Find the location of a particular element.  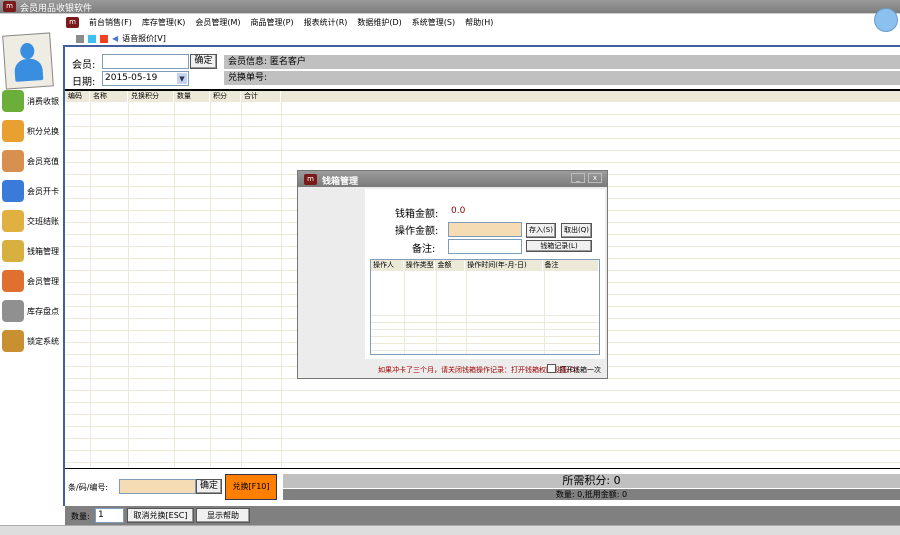

sidebar-item: 交班结账 is located at coordinates (32, 221).